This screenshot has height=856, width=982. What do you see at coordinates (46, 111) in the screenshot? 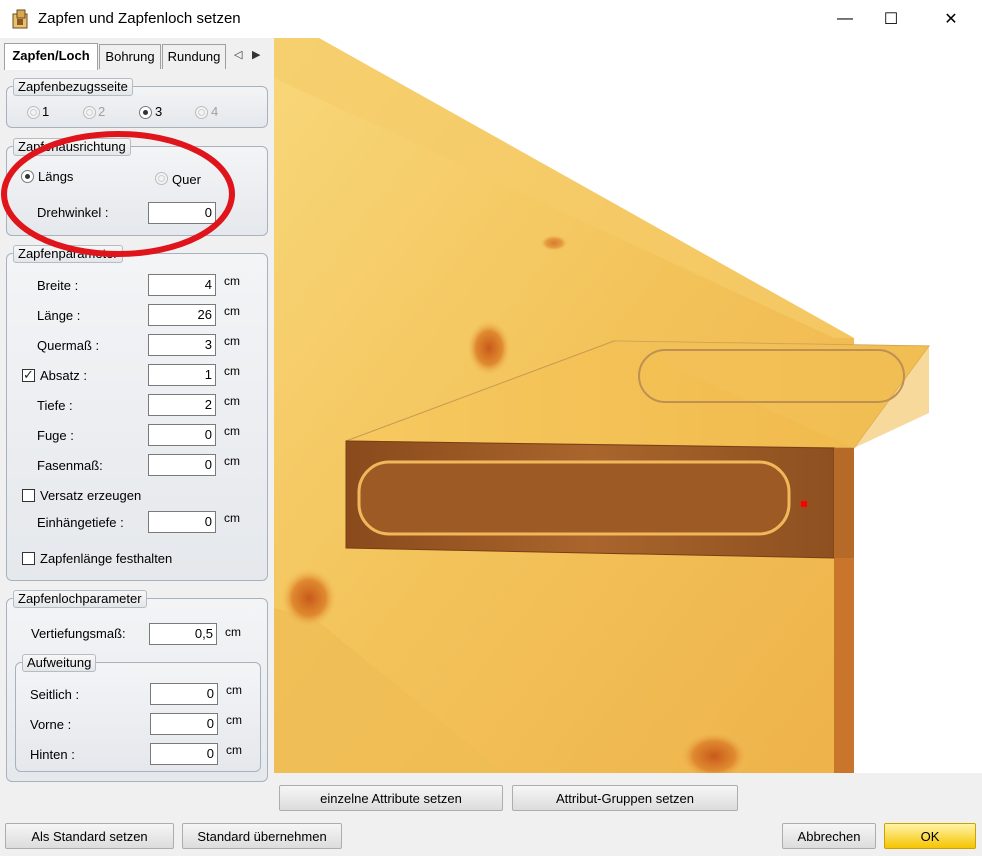
I see `radio-side-1-label: 1` at bounding box center [46, 111].